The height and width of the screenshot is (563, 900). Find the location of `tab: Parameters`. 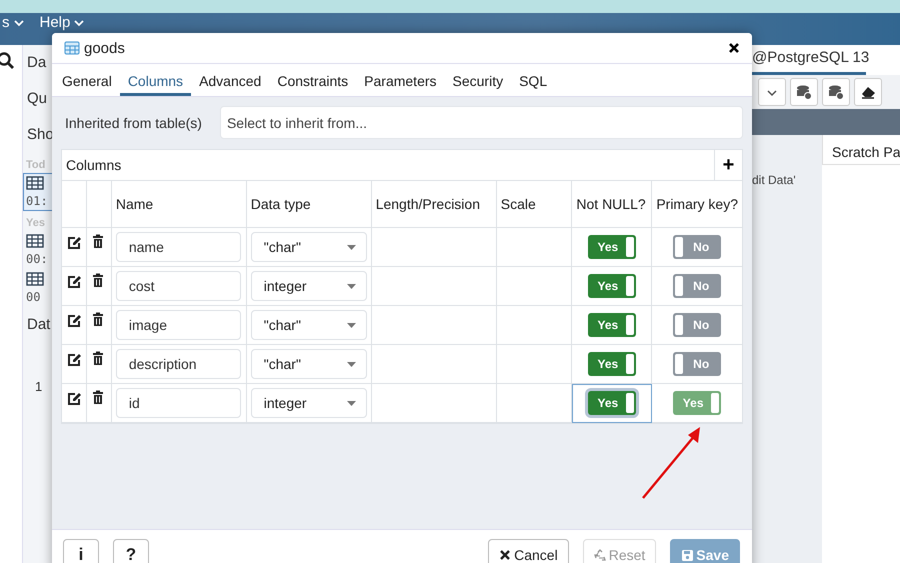

tab: Parameters is located at coordinates (400, 80).